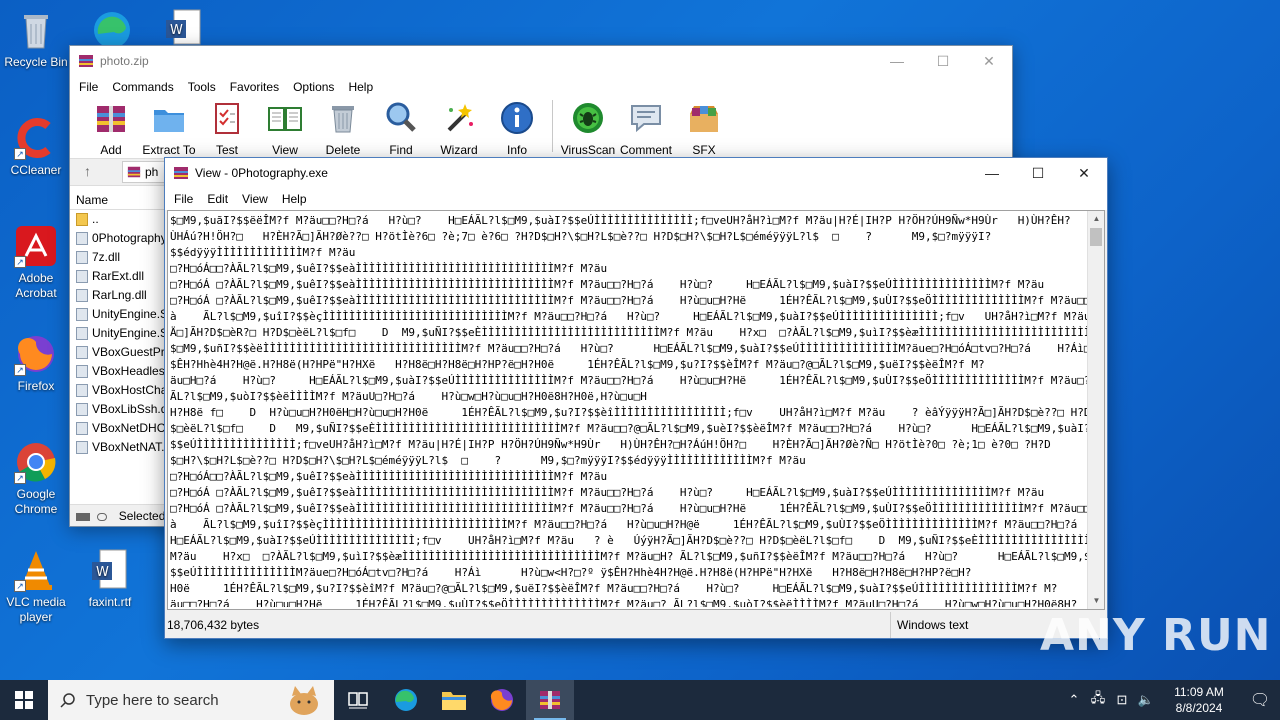 The width and height of the screenshot is (1280, 720). I want to click on file-name: VBoxHeadles, so click(128, 371).